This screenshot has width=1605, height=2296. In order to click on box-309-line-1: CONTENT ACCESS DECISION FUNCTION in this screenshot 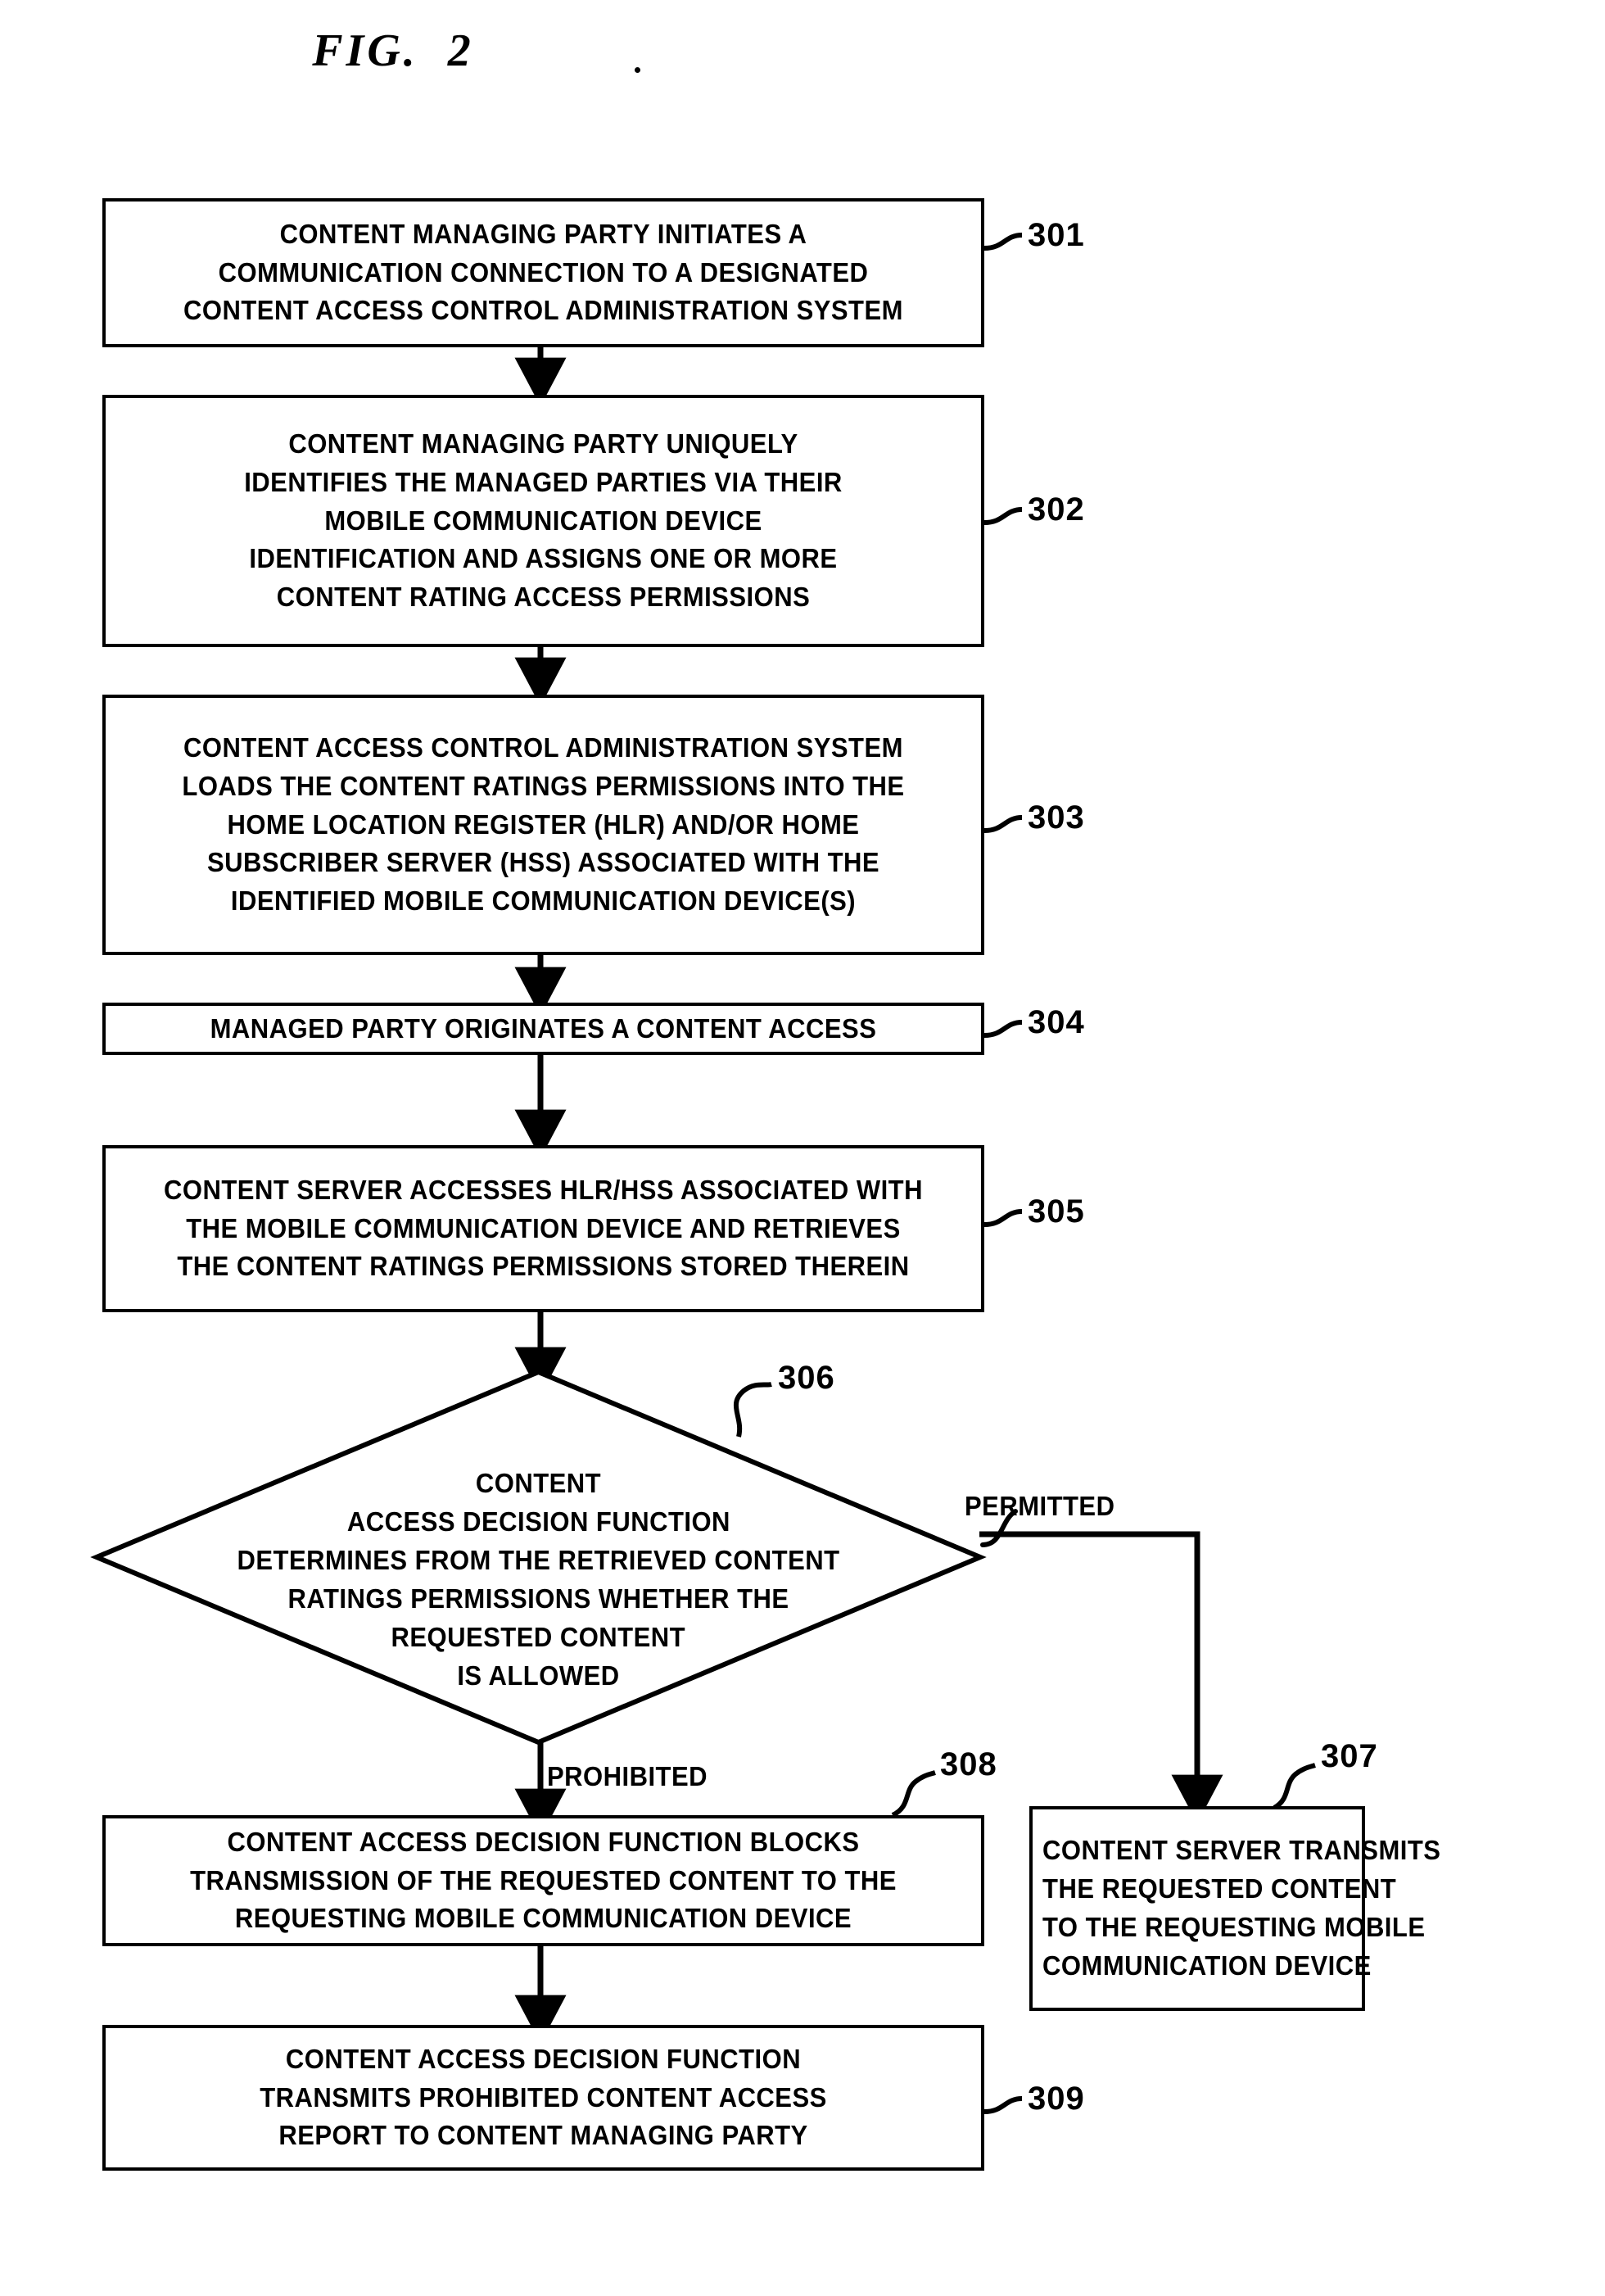, I will do `click(543, 2059)`.